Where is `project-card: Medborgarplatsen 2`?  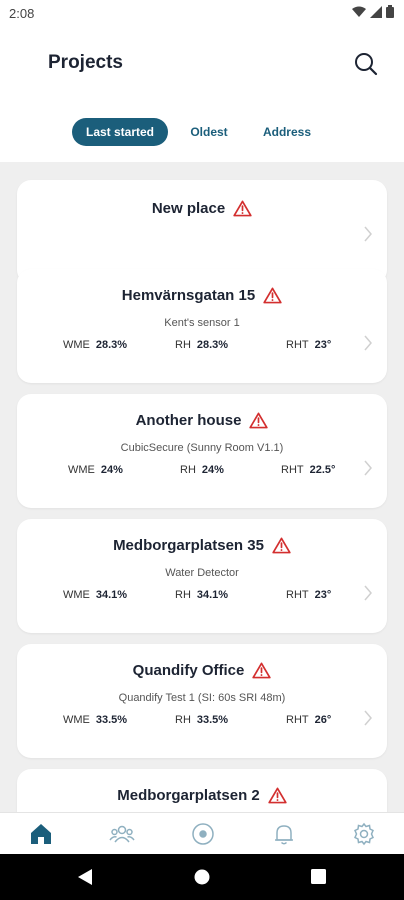
project-card: Medborgarplatsen 2 is located at coordinates (202, 790).